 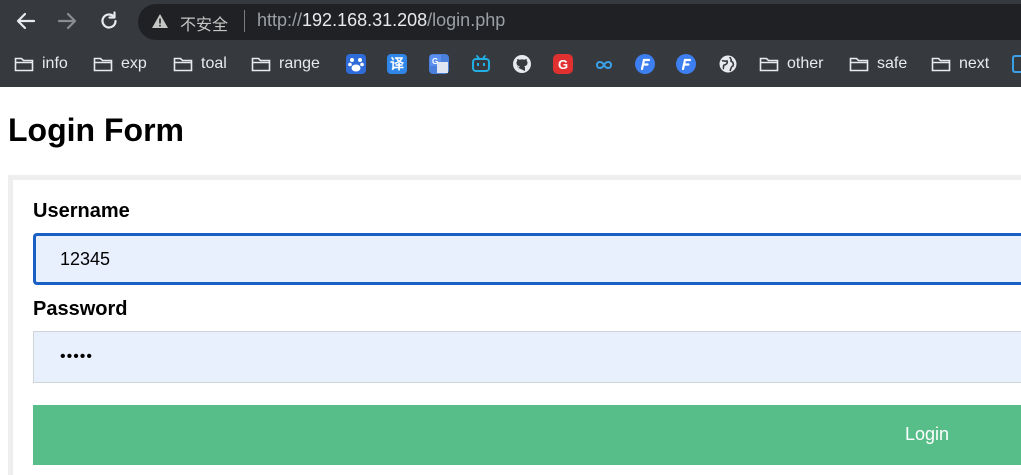 I want to click on bookmark-folder-safe: safe, so click(x=878, y=64).